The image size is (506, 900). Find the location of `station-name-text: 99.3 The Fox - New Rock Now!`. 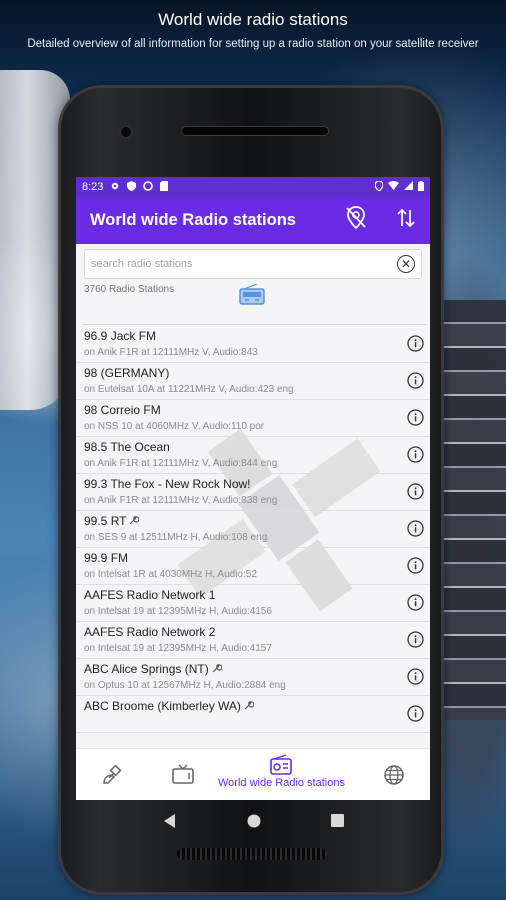

station-name-text: 99.3 The Fox - New Rock Now! is located at coordinates (167, 484).